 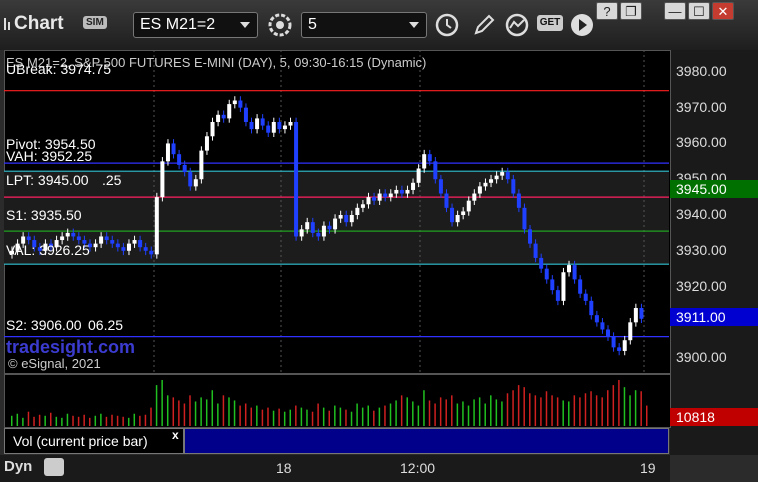 I want to click on y-tick-label: 3960.00, so click(x=701, y=142).